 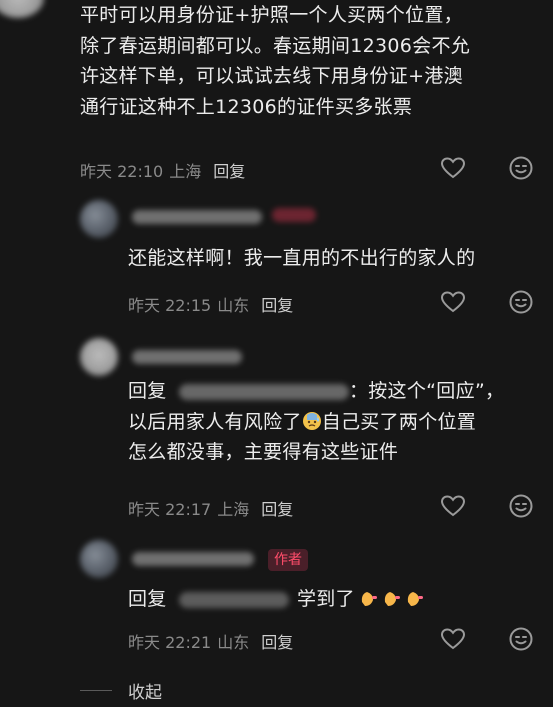 What do you see at coordinates (394, 602) in the screenshot?
I see `clapping-hands-emoji` at bounding box center [394, 602].